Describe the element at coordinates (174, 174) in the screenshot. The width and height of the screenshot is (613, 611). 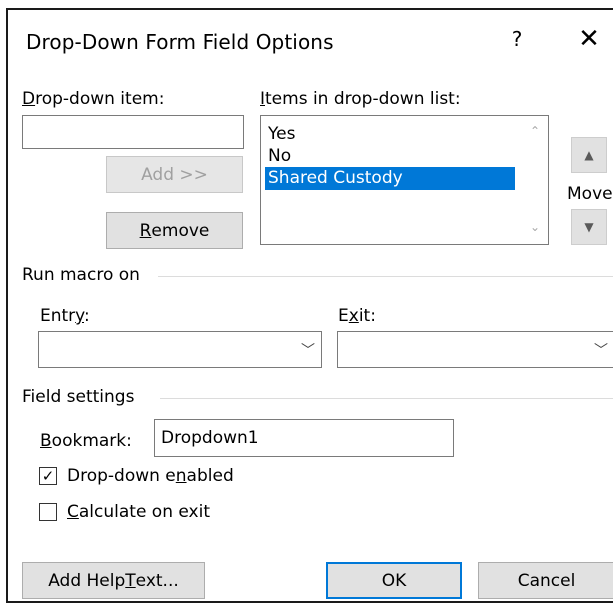
I see `add-button: Add >>` at that location.